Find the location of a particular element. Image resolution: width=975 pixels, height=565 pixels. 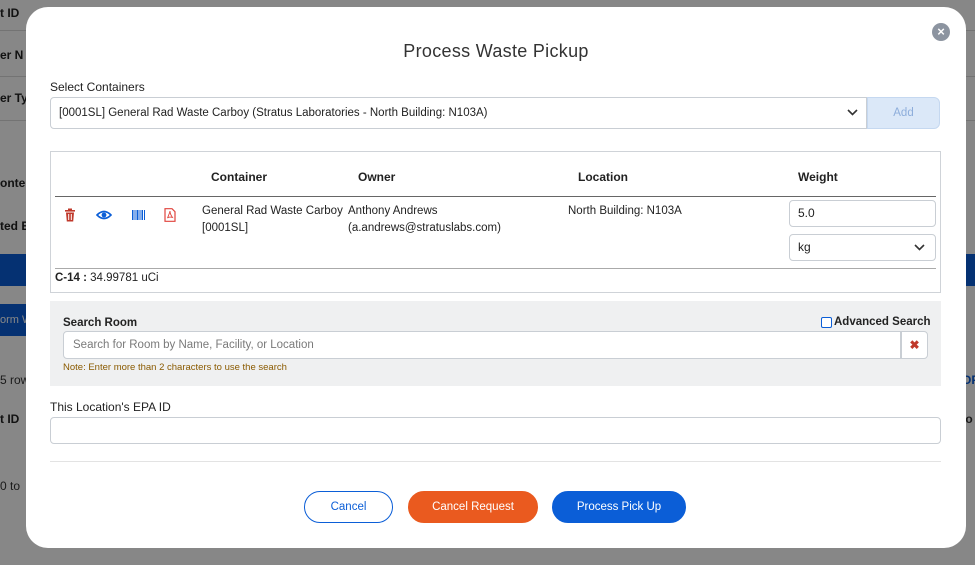

column-header-owner: Owner is located at coordinates (377, 177).